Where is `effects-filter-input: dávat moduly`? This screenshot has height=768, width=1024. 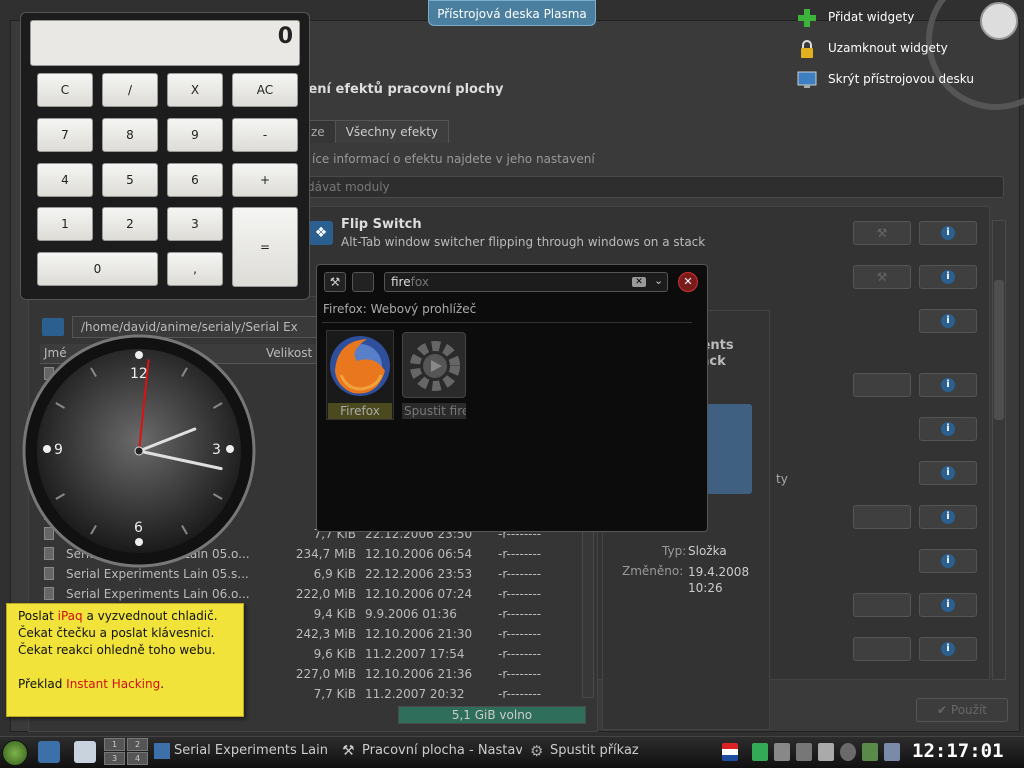 effects-filter-input: dávat moduly is located at coordinates (652, 187).